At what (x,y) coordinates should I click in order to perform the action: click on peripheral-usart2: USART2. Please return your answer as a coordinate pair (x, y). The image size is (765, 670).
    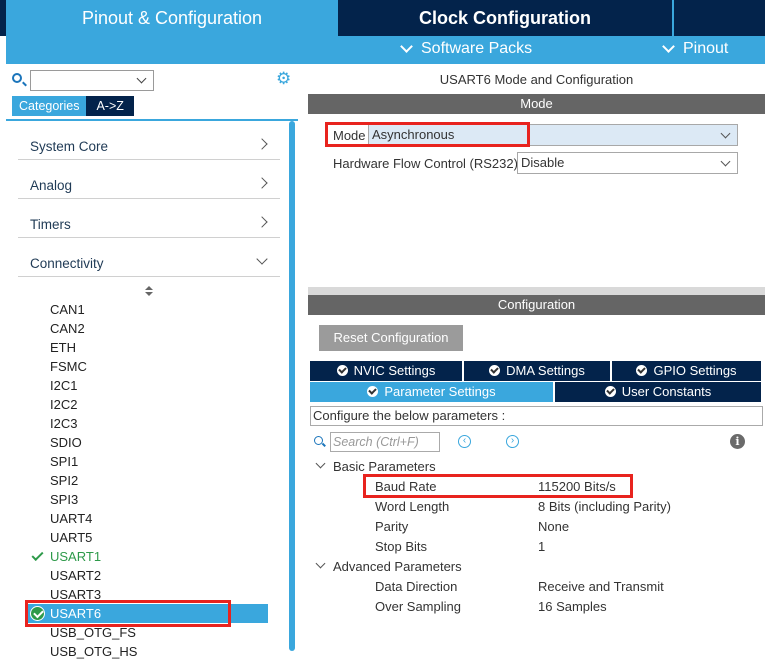
    Looking at the image, I should click on (147, 575).